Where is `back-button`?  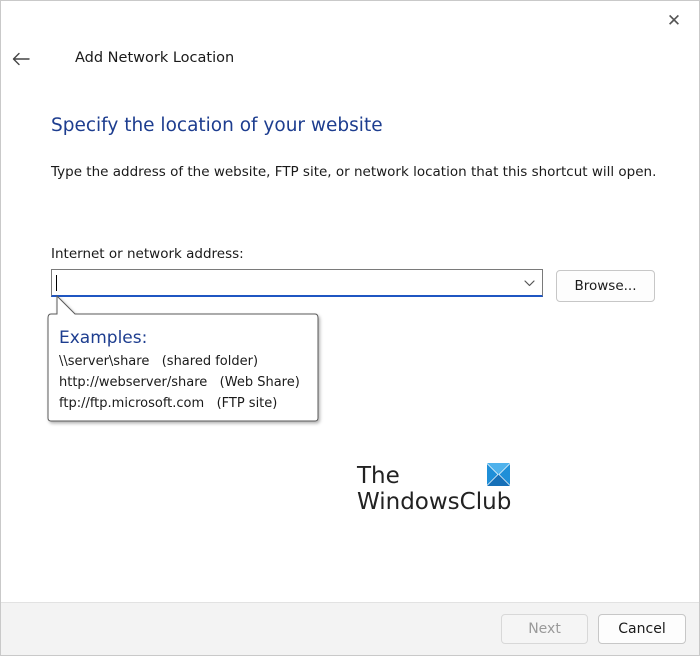
back-button is located at coordinates (21, 59).